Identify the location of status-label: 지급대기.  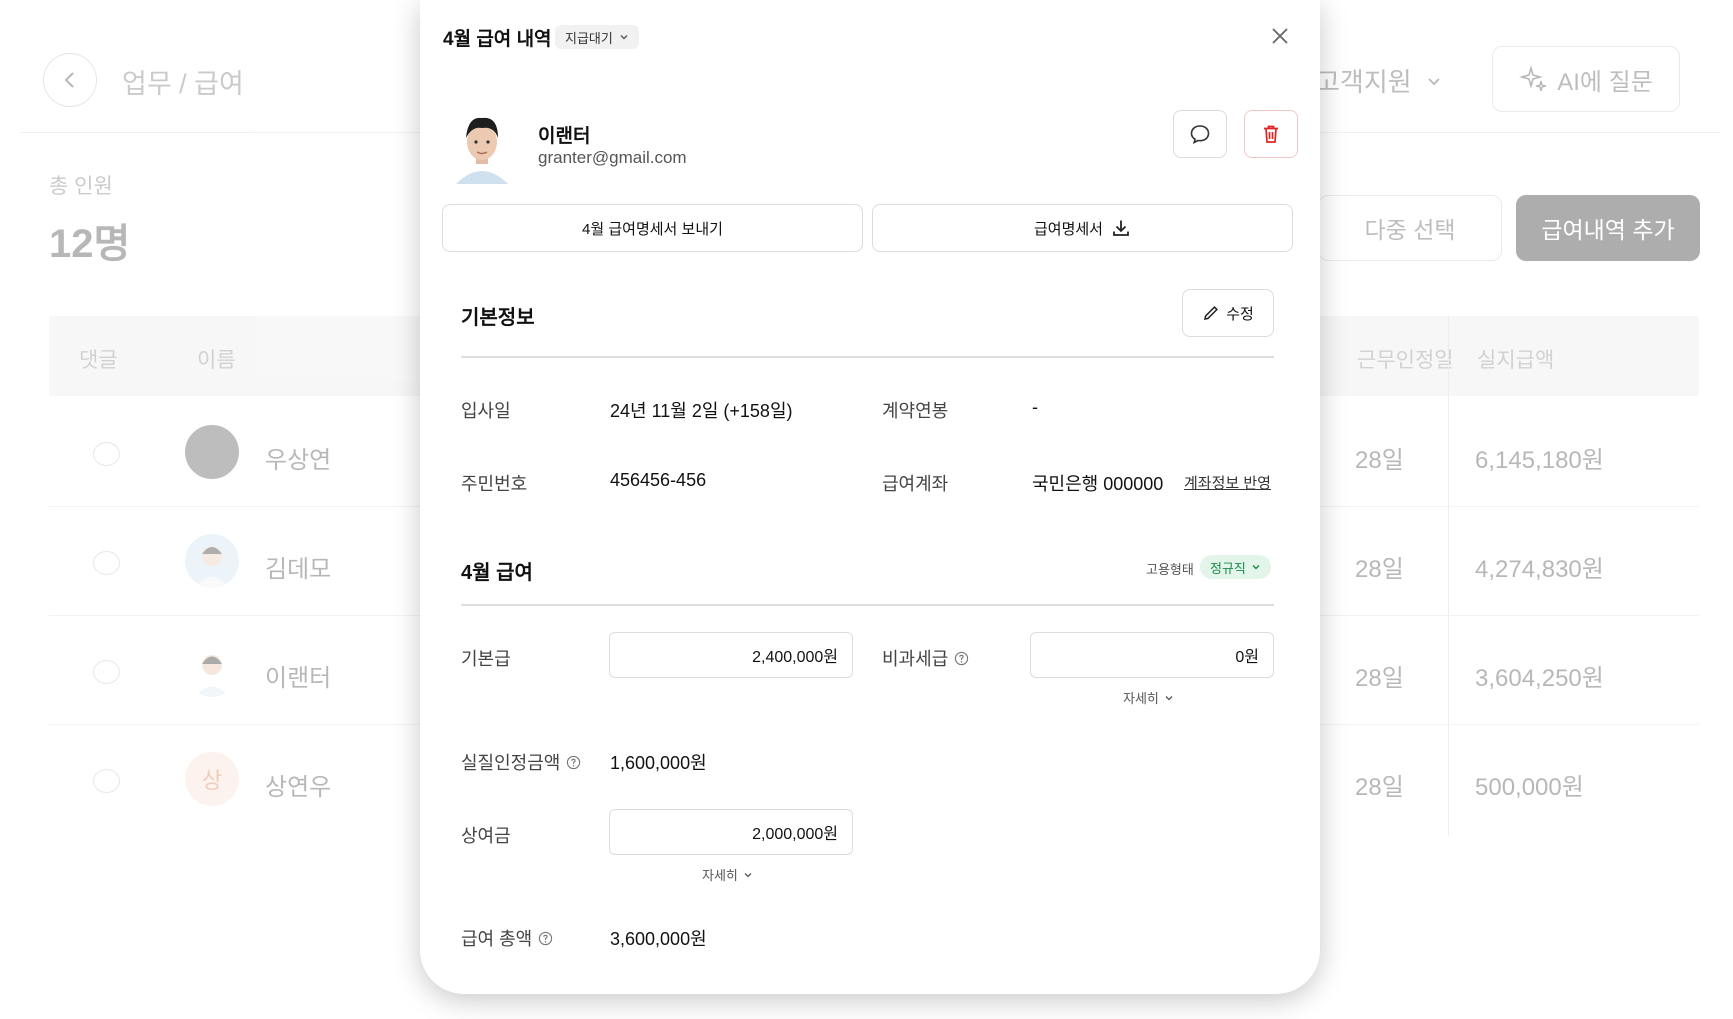
(589, 38).